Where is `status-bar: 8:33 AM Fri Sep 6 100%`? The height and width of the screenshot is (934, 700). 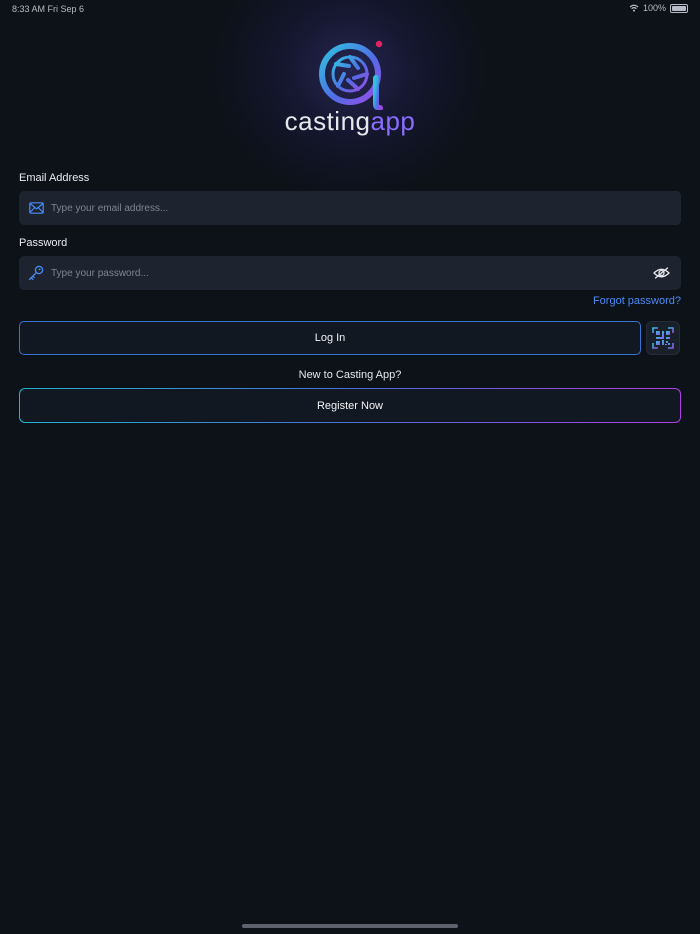 status-bar: 8:33 AM Fri Sep 6 100% is located at coordinates (350, 9).